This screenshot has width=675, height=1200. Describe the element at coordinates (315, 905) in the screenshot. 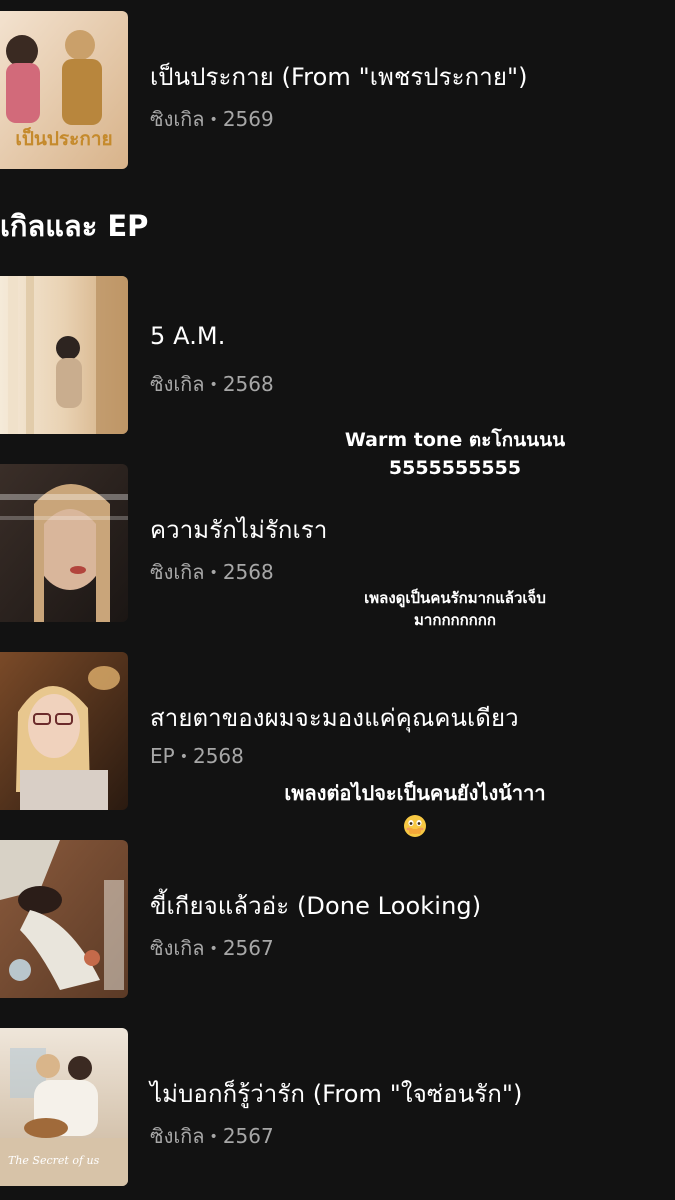

I see `track-title: ขี้เกียจแล้วอ่ะ (Done Looking)` at that location.